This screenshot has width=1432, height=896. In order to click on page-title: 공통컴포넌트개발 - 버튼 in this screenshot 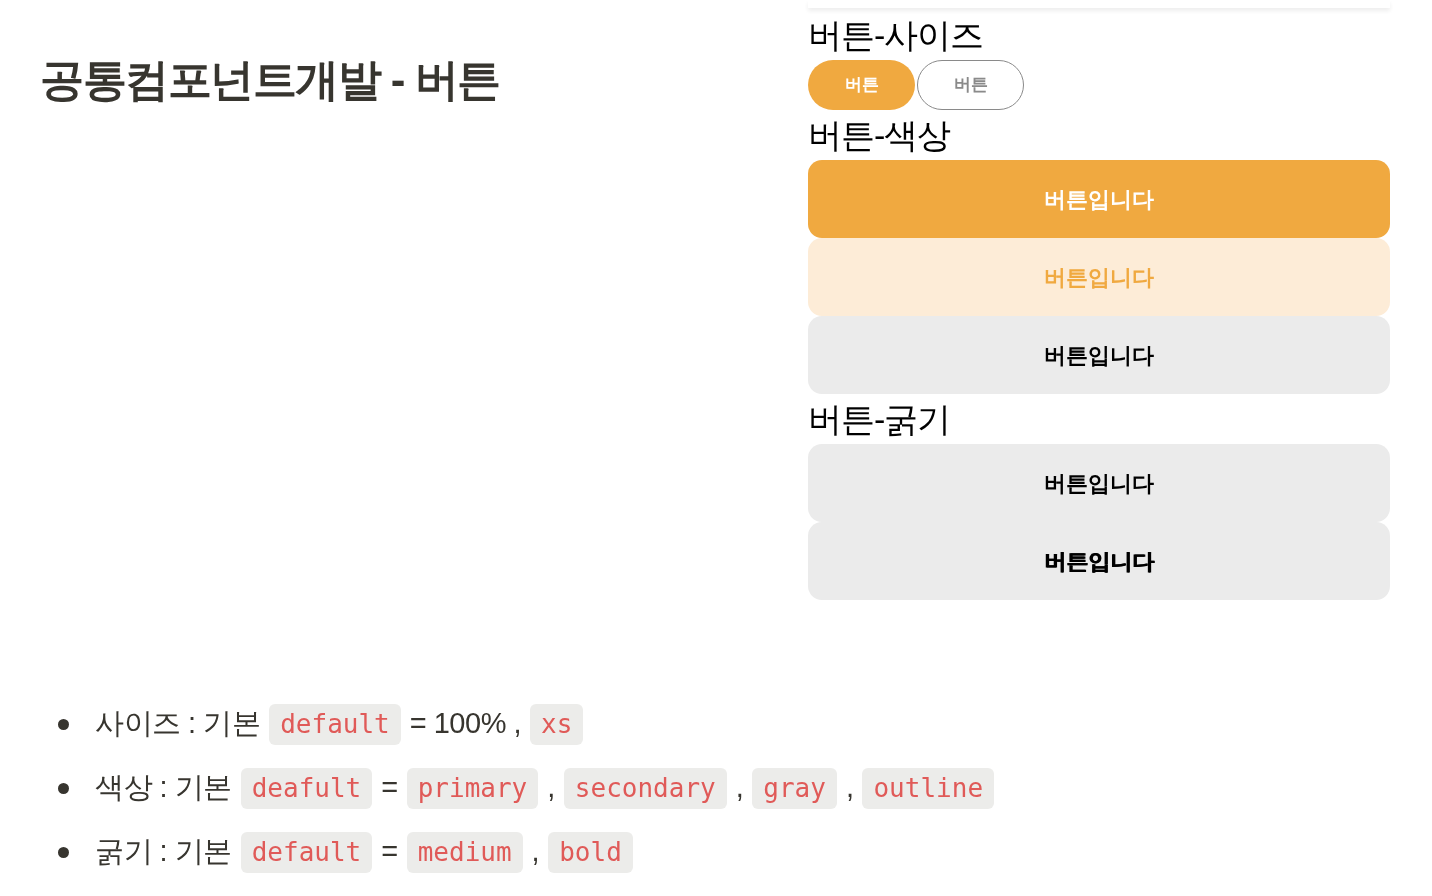, I will do `click(270, 80)`.